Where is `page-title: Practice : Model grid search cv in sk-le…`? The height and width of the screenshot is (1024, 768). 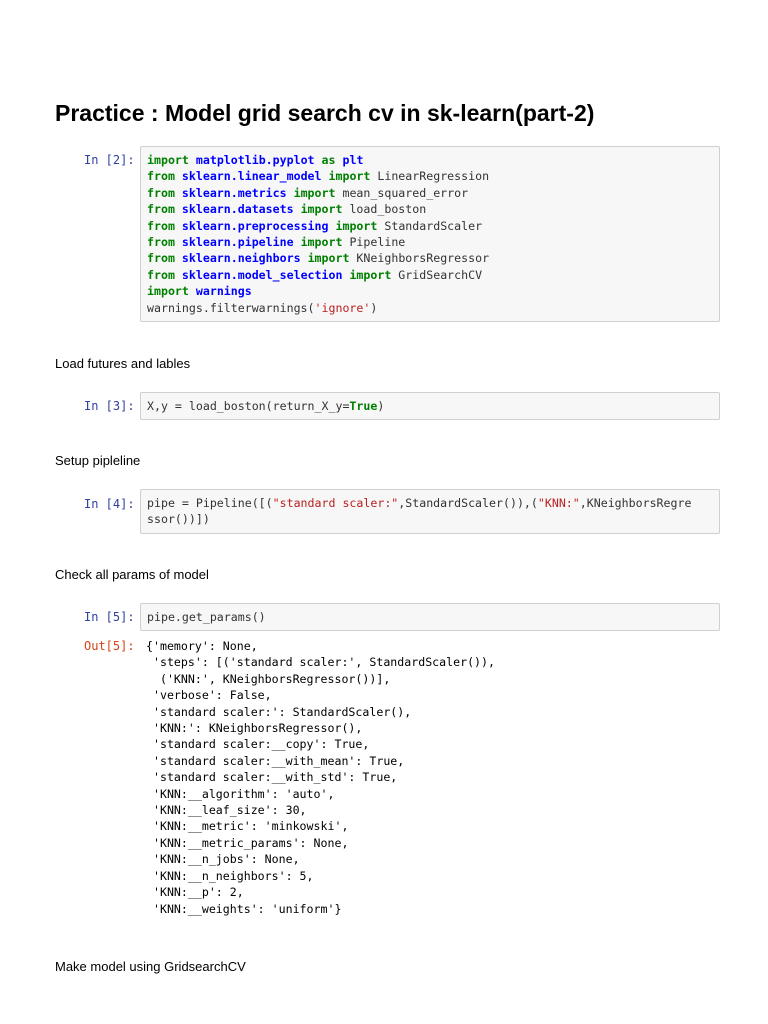
page-title: Practice : Model grid search cv in sk-le… is located at coordinates (325, 113).